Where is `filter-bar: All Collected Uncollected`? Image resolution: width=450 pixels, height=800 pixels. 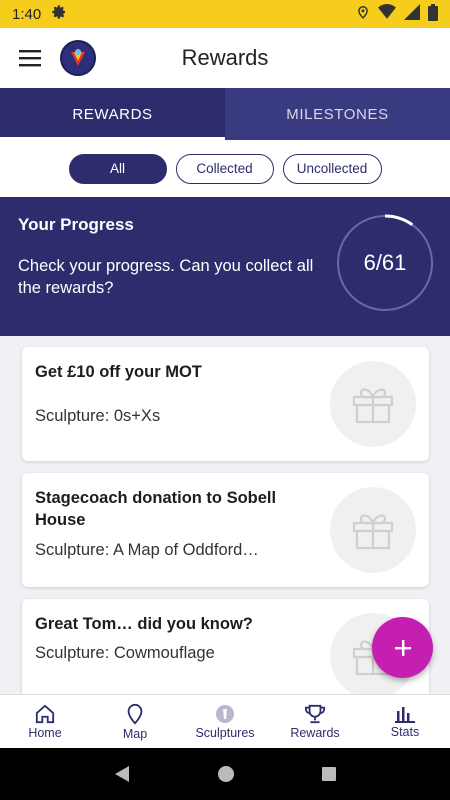
filter-bar: All Collected Uncollected is located at coordinates (225, 168).